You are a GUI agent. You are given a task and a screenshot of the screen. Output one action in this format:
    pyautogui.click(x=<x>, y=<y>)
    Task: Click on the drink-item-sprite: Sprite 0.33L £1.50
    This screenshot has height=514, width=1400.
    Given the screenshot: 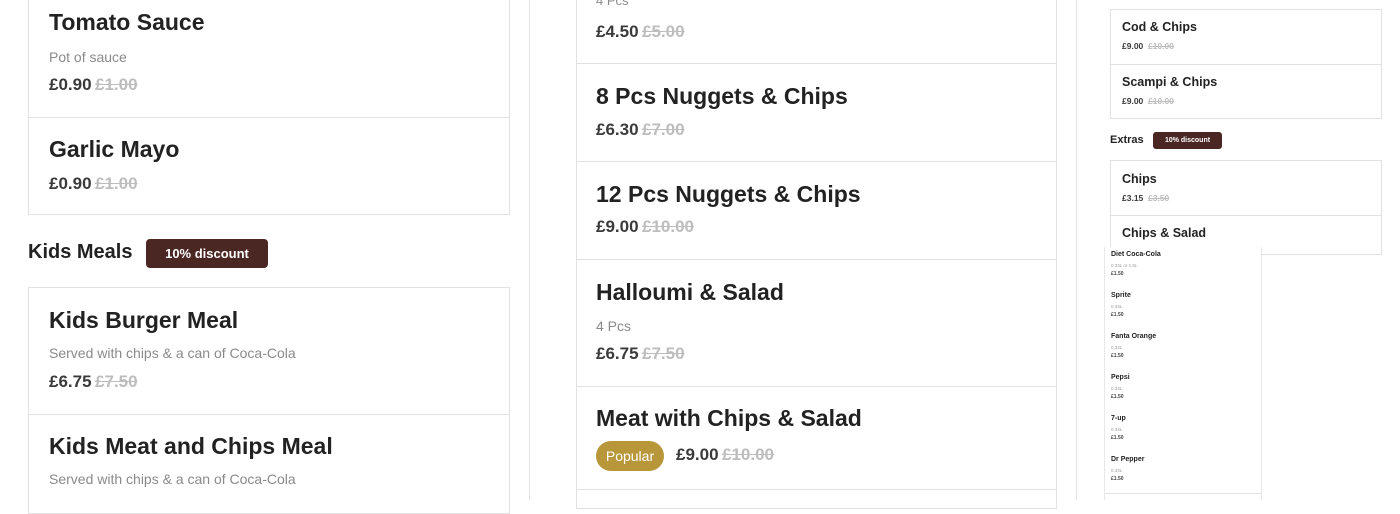 What is the action you would take?
    pyautogui.click(x=1183, y=309)
    